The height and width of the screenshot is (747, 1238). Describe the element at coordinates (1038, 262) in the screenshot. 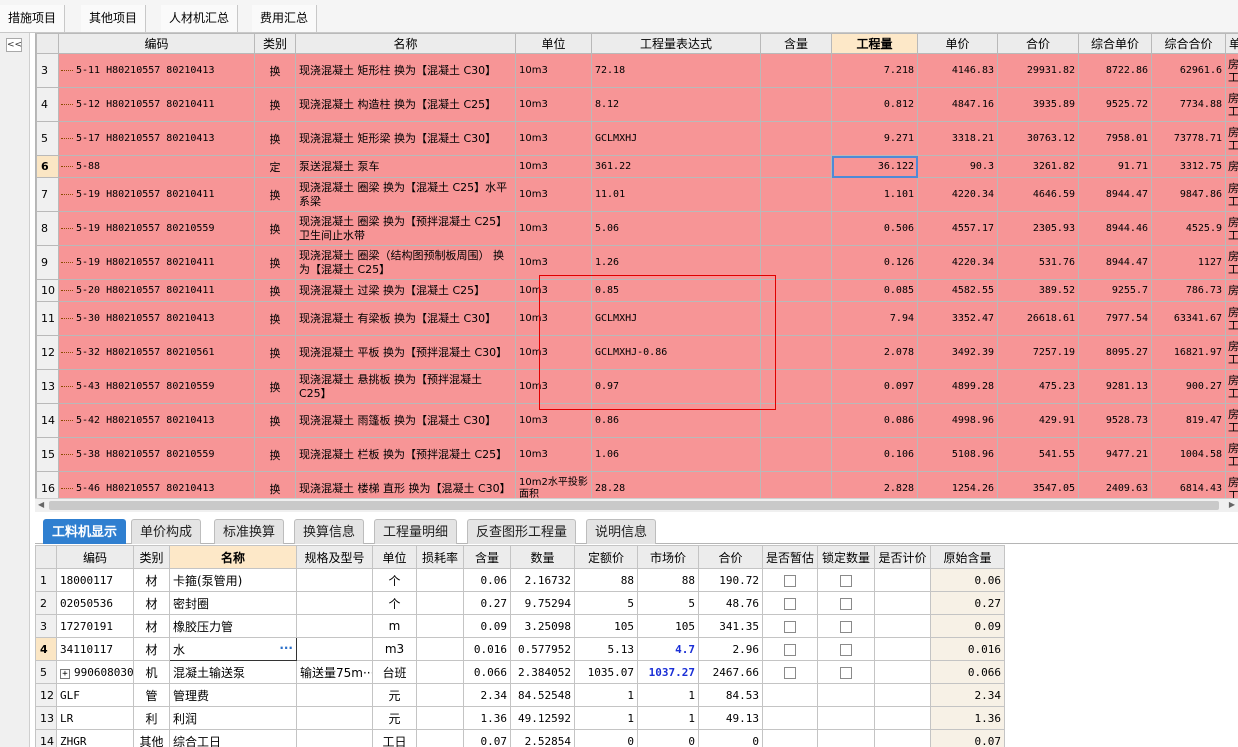

I see `item-total-price: 531.76` at that location.